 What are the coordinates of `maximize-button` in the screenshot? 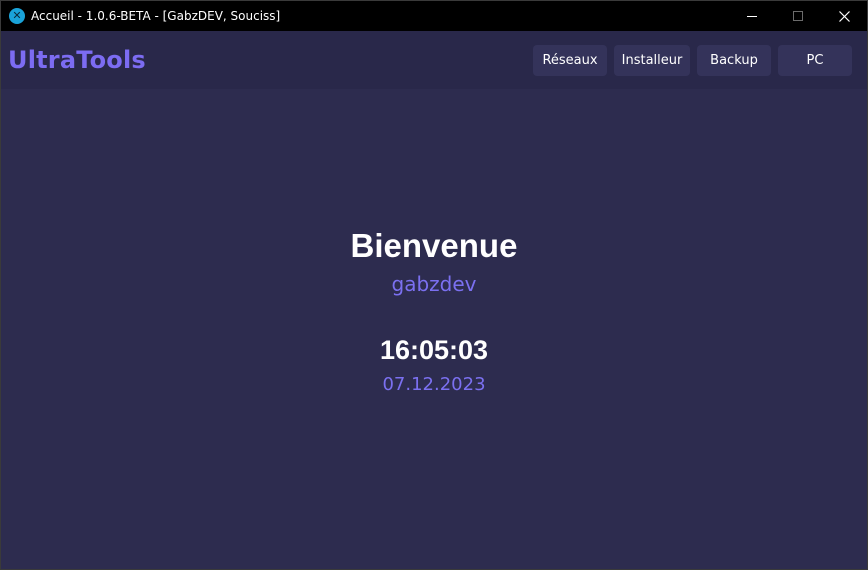 It's located at (798, 16).